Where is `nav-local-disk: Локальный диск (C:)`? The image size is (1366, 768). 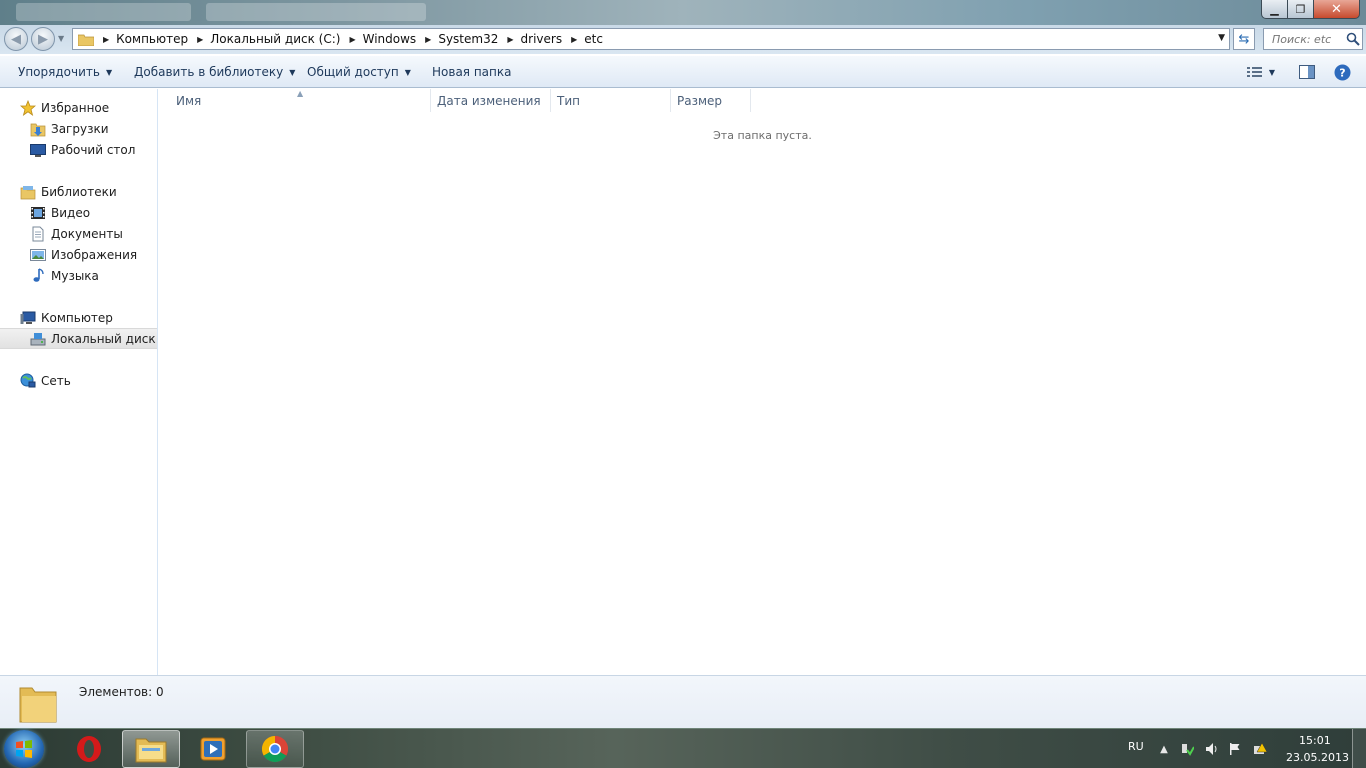
nav-local-disk: Локальный диск (C:) is located at coordinates (78, 338).